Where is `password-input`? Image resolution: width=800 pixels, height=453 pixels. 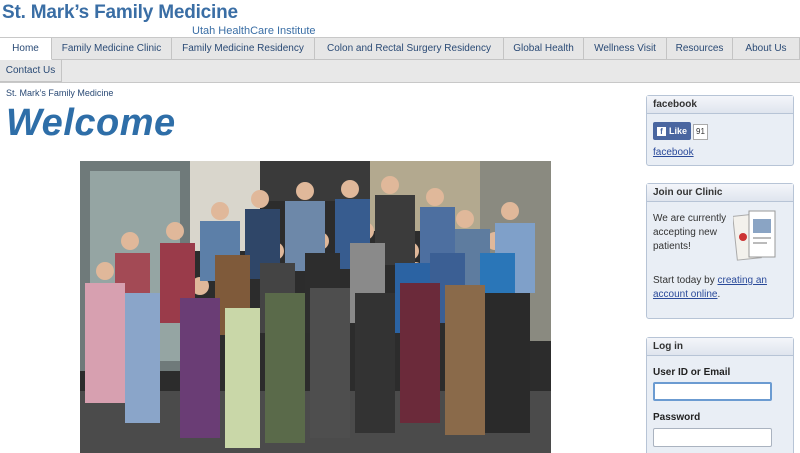 password-input is located at coordinates (712, 437).